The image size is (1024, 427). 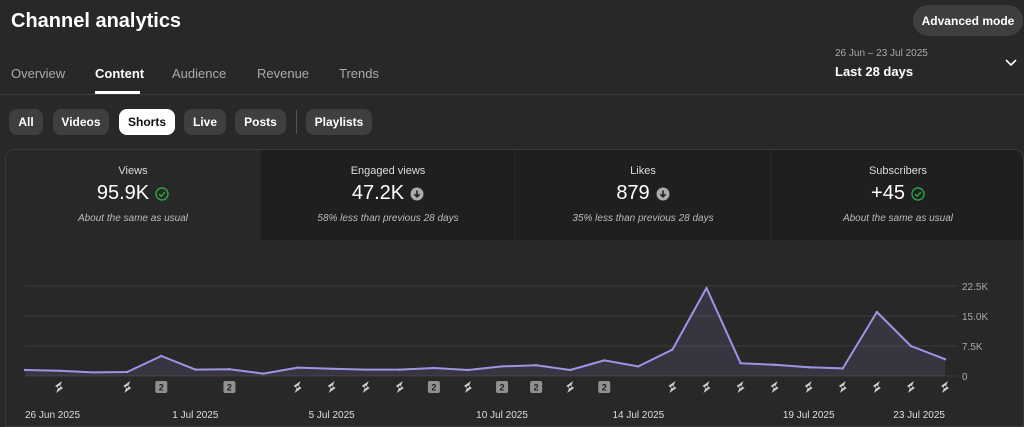 I want to click on y-tick-label: 7.5K, so click(x=972, y=347).